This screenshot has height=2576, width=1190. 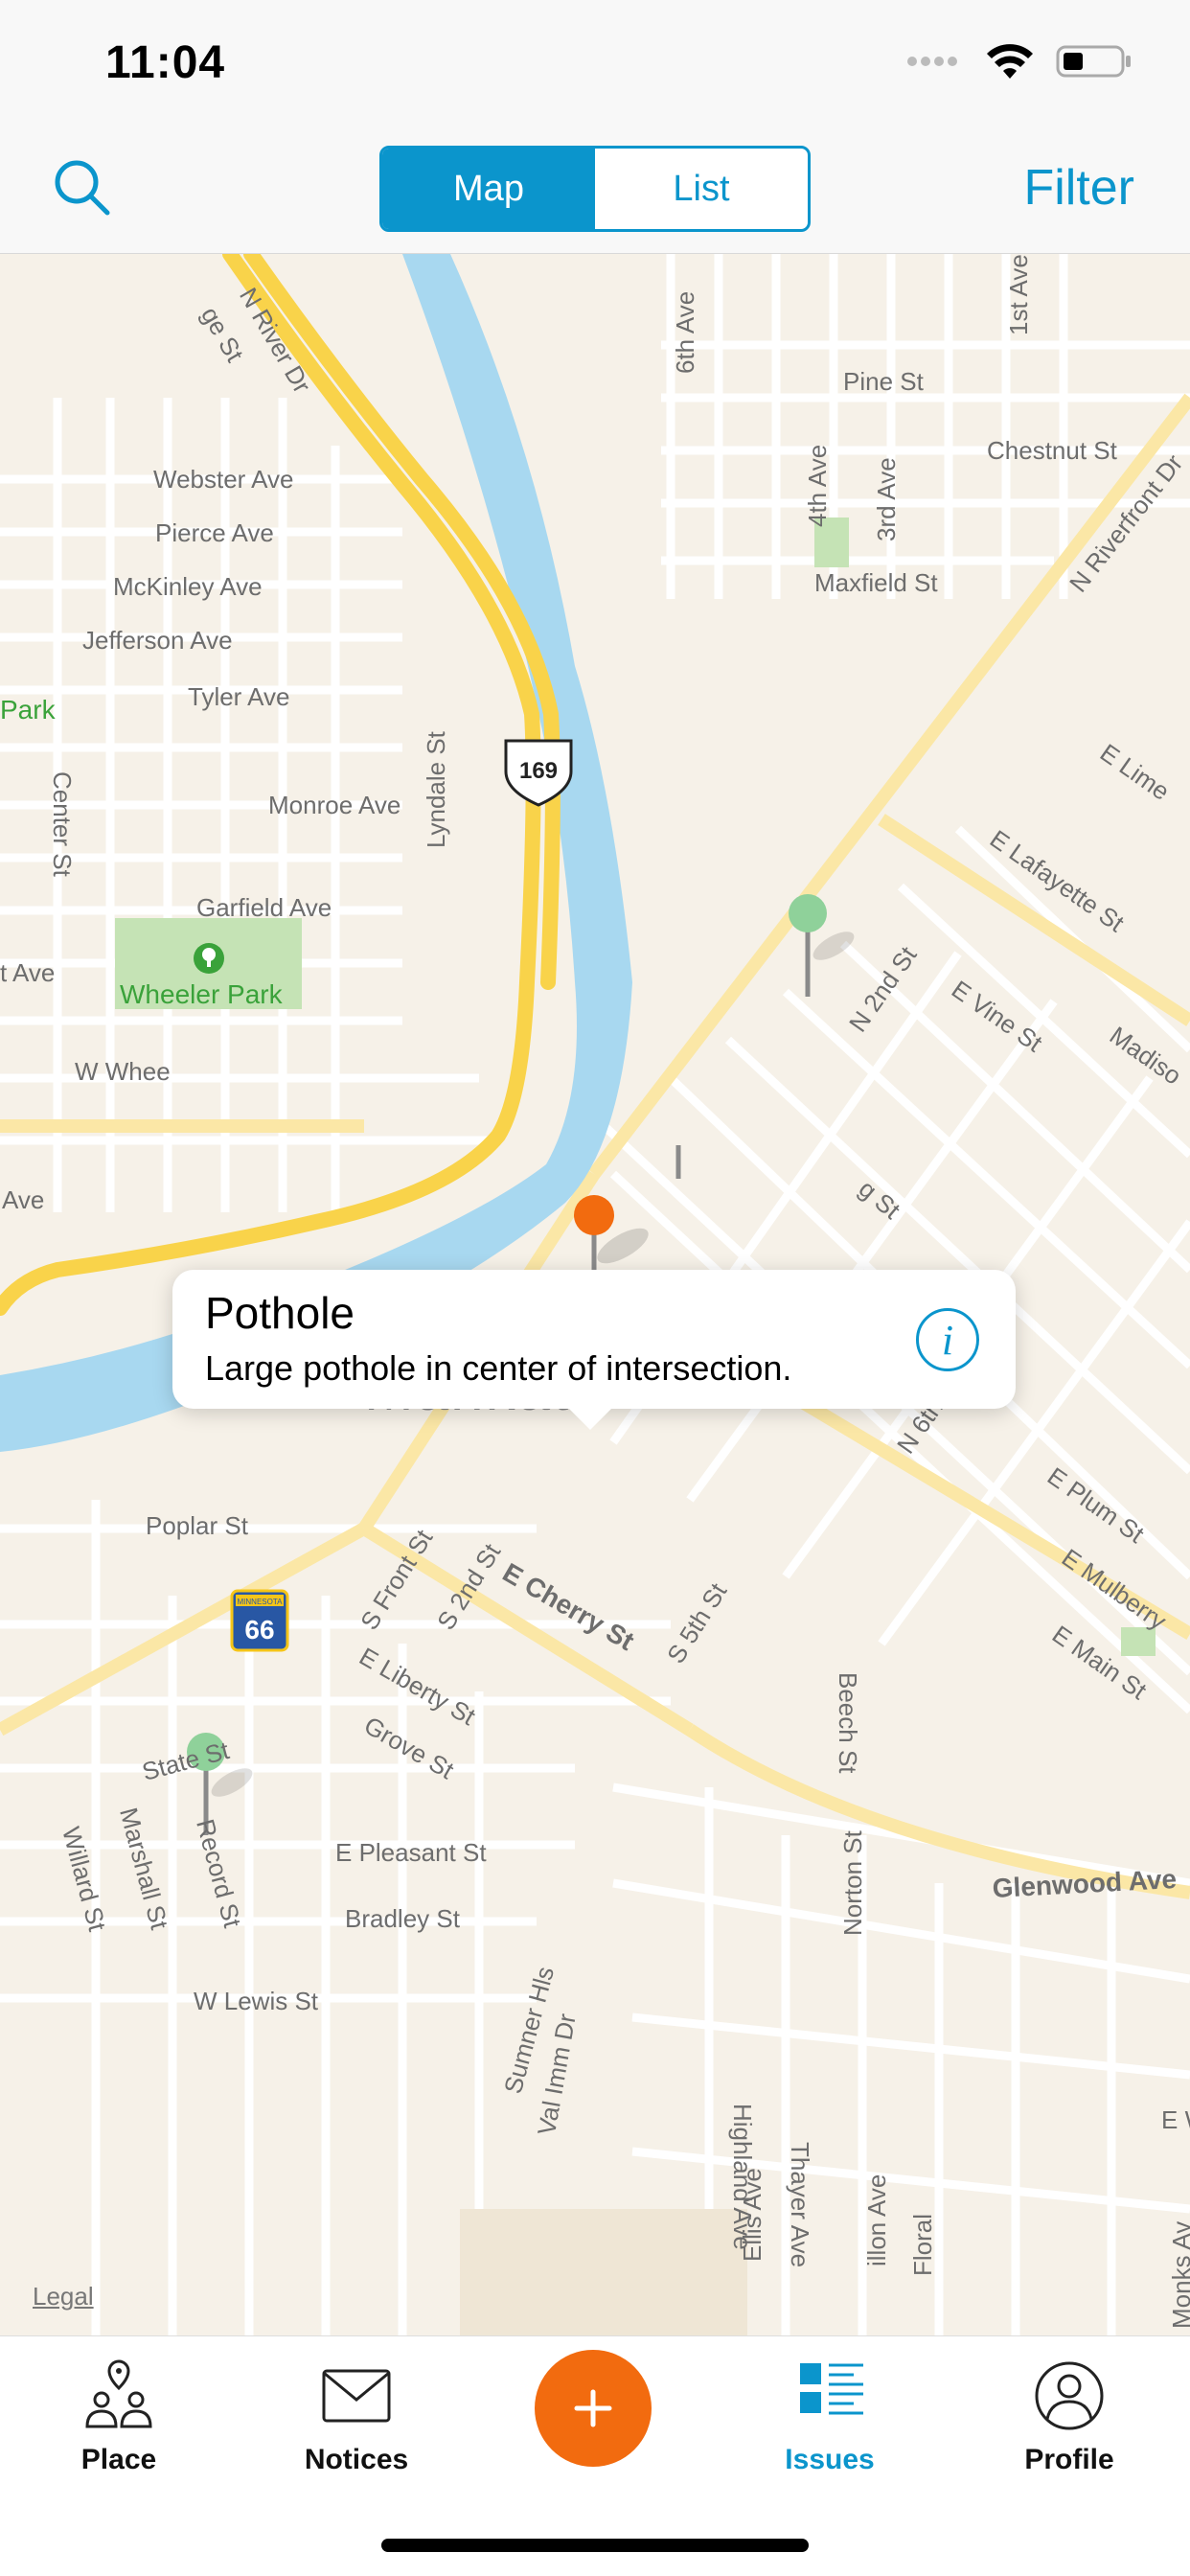 I want to click on filter-button: Filter, so click(x=1078, y=188).